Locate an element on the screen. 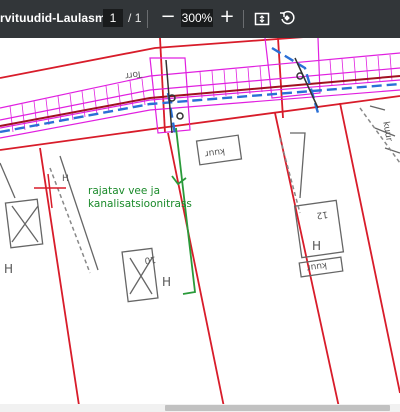 Image resolution: width=400 pixels, height=412 pixels. annotation-line-1: rajatav vee ja is located at coordinates (124, 191).